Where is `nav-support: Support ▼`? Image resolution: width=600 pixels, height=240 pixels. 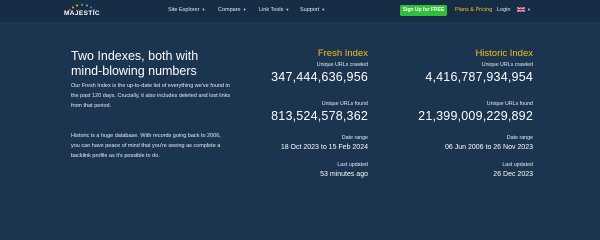
nav-support: Support ▼ is located at coordinates (312, 10).